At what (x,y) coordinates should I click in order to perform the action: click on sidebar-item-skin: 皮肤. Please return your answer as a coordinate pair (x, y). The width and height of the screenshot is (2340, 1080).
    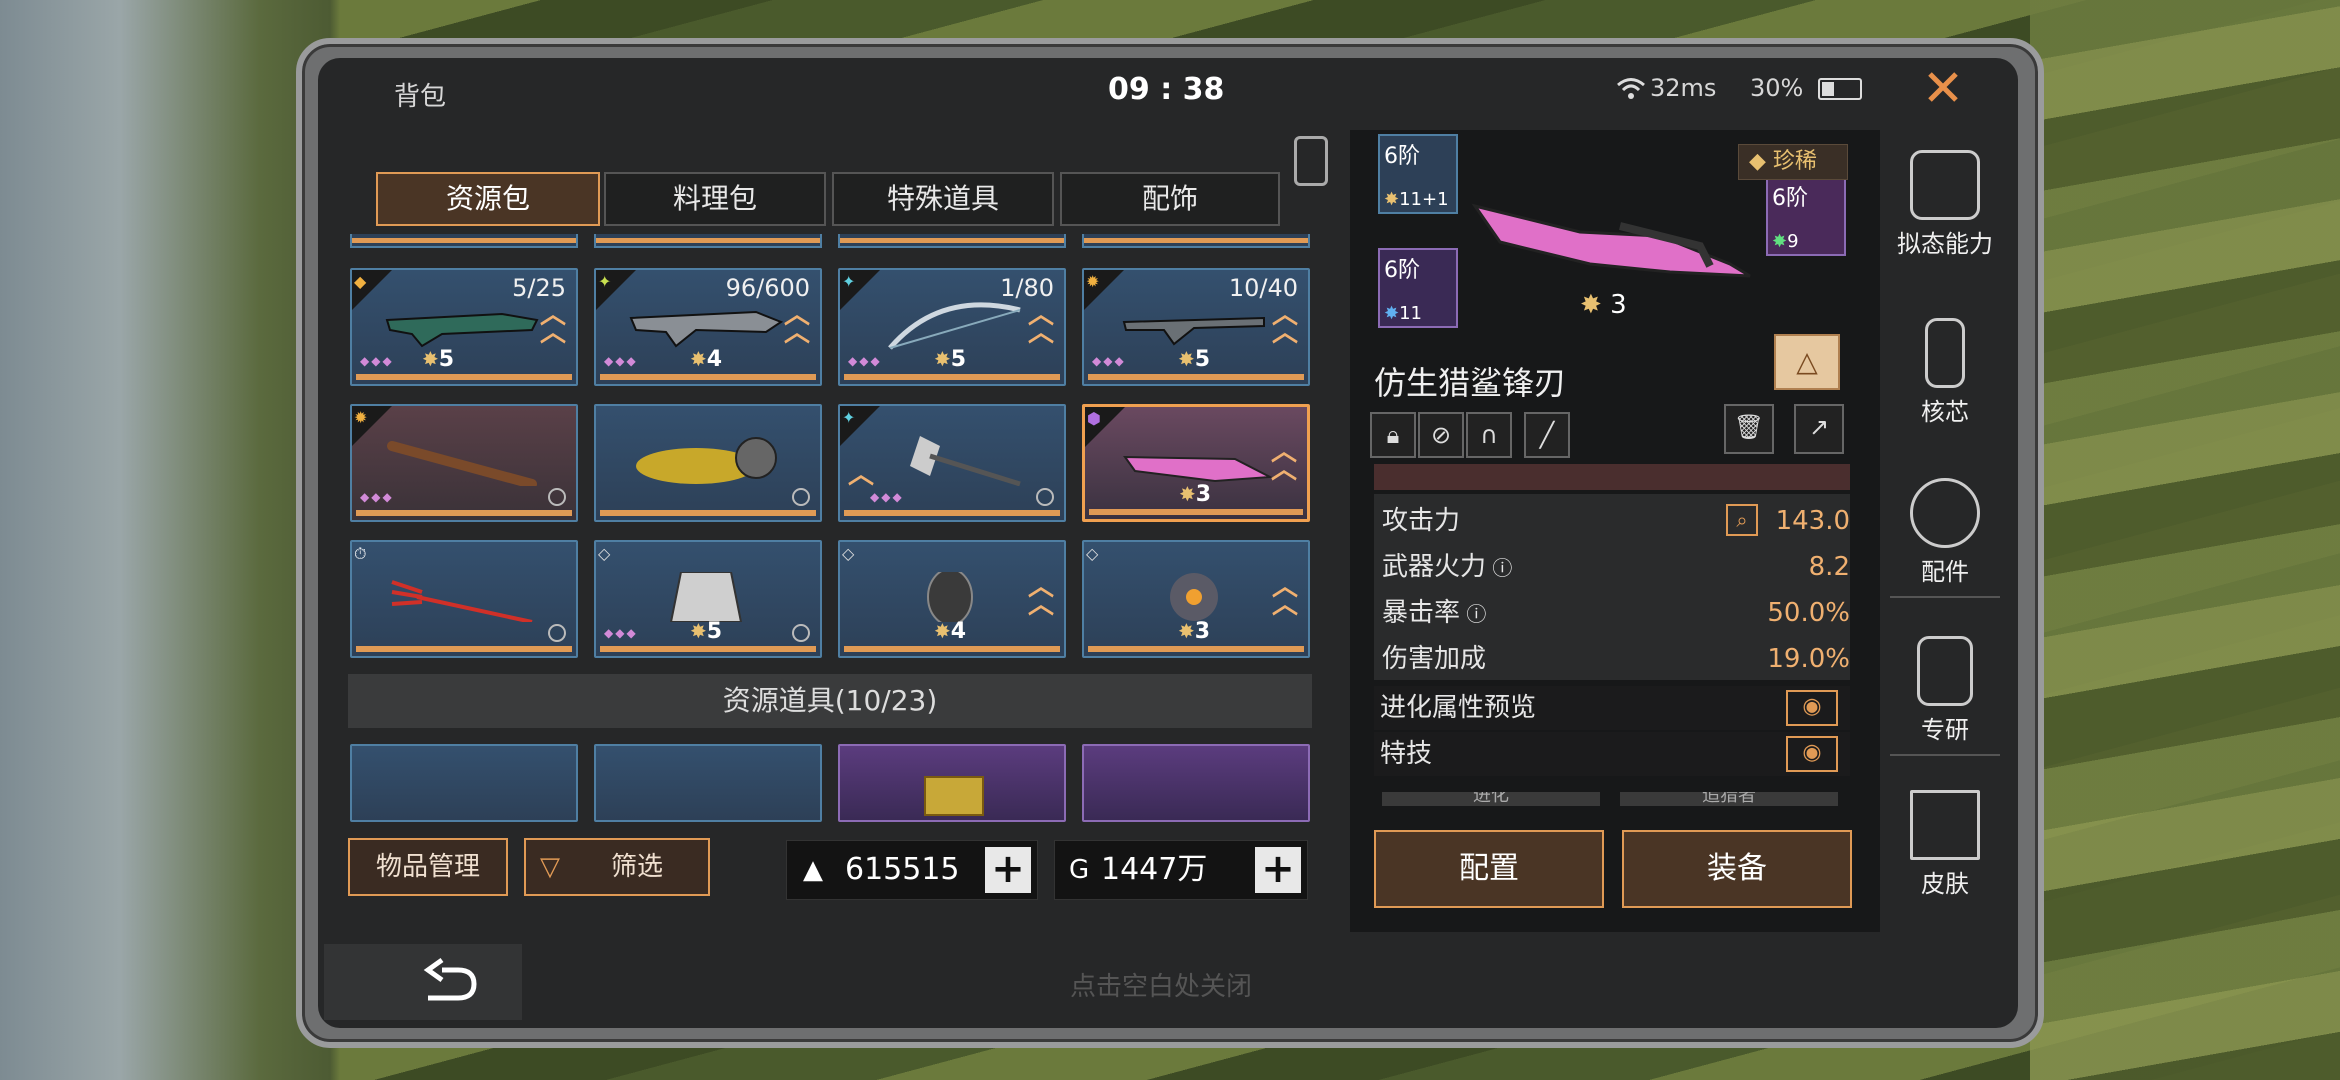
    Looking at the image, I should click on (1945, 844).